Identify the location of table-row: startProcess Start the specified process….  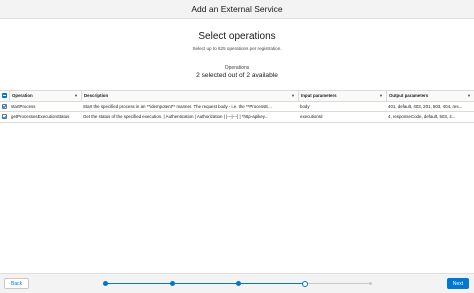
(237, 107).